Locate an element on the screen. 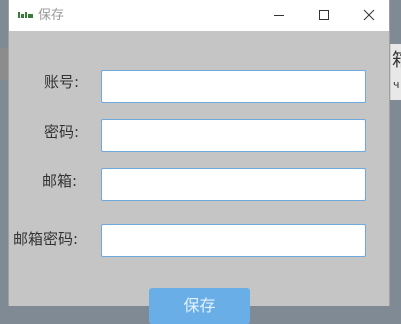  background-glyph-small: ч is located at coordinates (396, 84).